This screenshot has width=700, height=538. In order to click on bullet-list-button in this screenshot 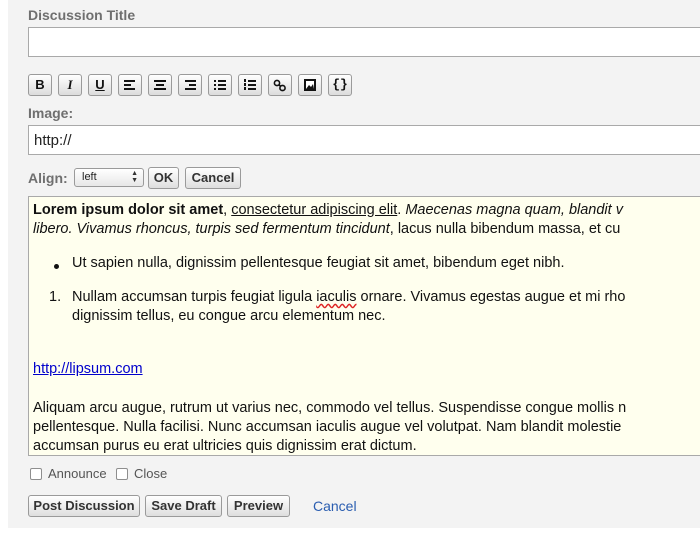, I will do `click(220, 85)`.